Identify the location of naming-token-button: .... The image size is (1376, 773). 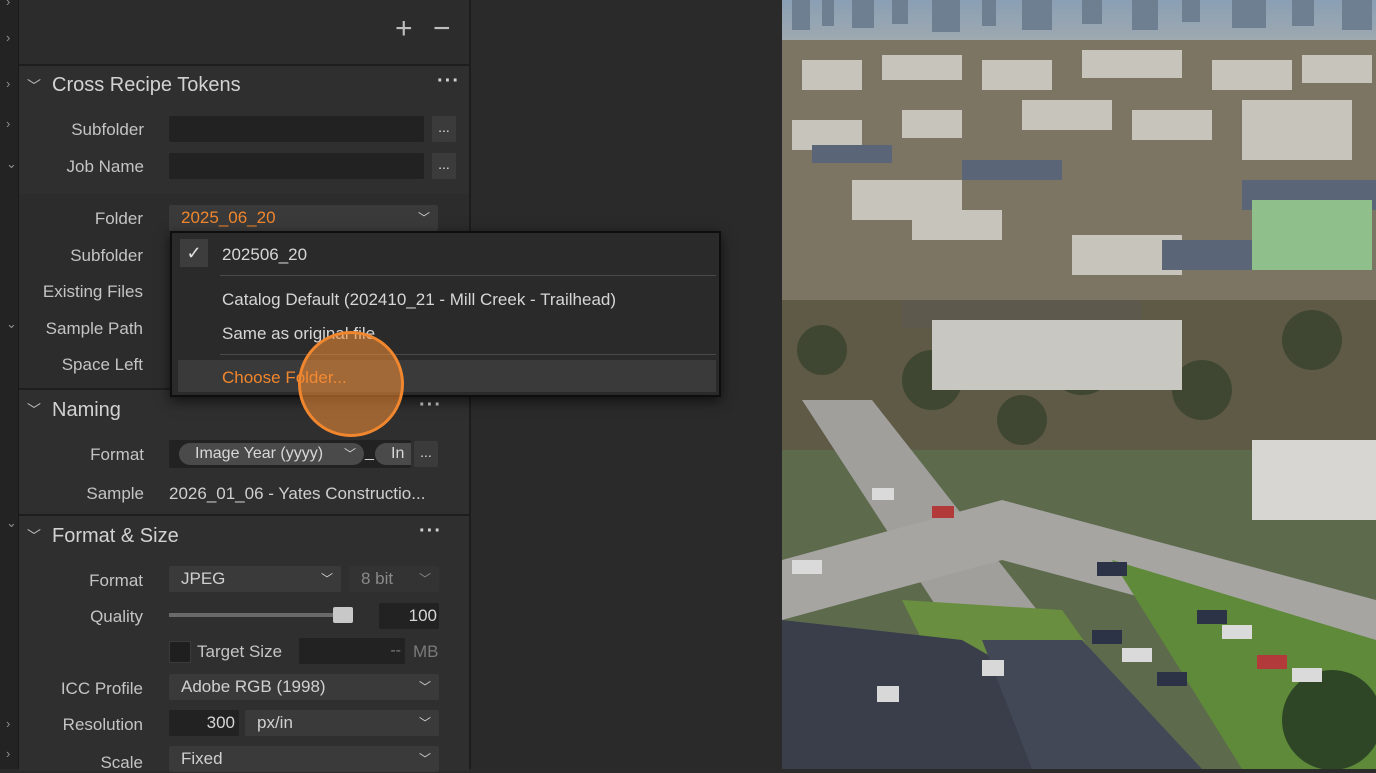
(426, 454).